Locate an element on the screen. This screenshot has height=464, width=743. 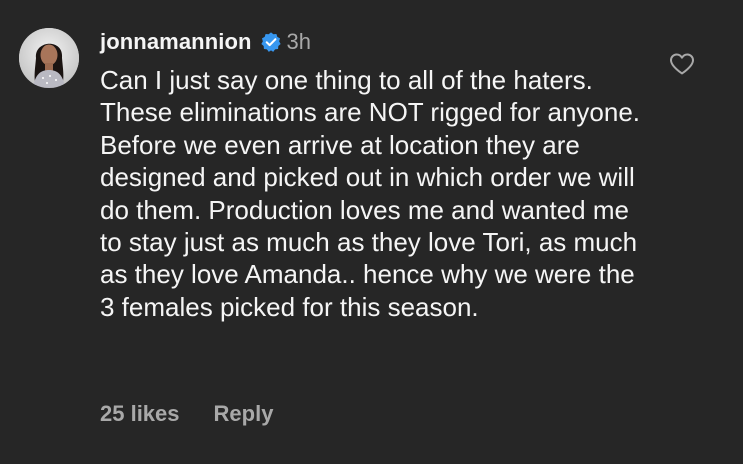
verified-badge-icon is located at coordinates (271, 42).